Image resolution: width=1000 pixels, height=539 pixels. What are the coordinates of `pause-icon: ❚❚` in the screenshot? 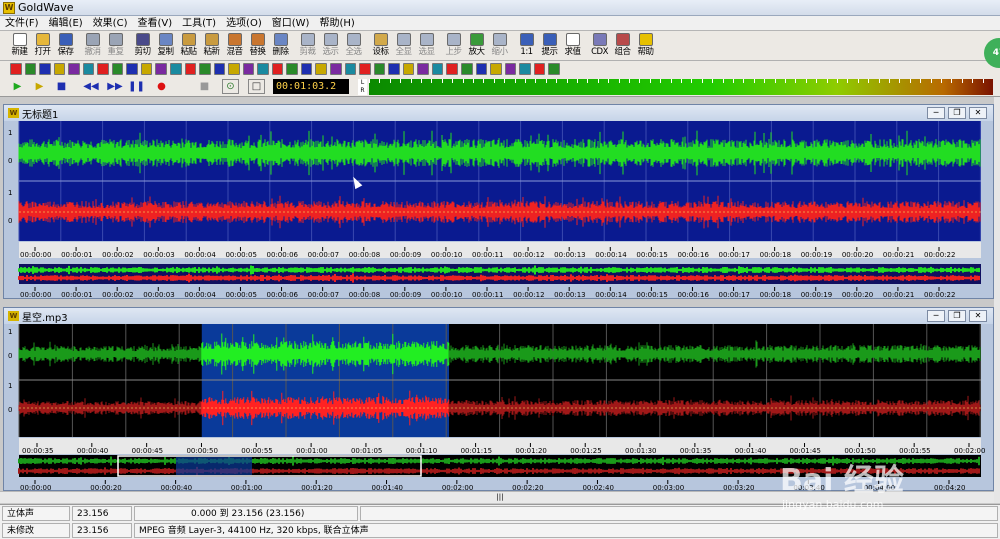 It's located at (136, 86).